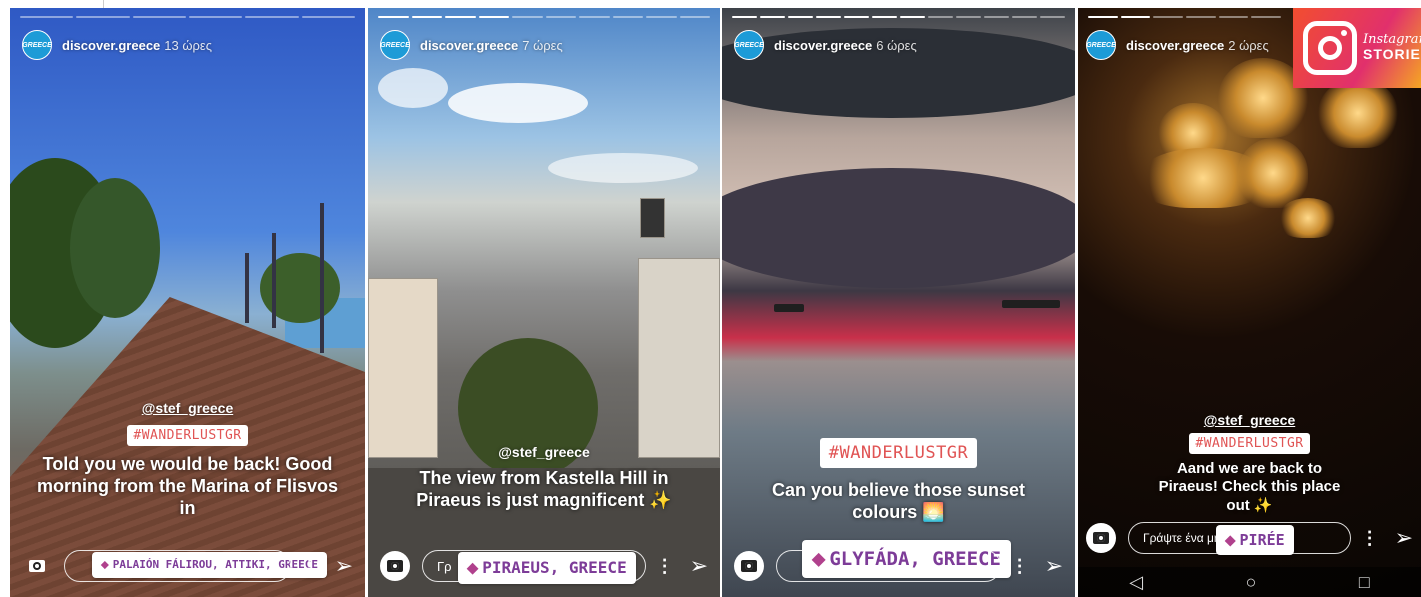 This screenshot has width=1421, height=597. I want to click on reply-bar: Γρ ⋮ ➢, so click(544, 566).